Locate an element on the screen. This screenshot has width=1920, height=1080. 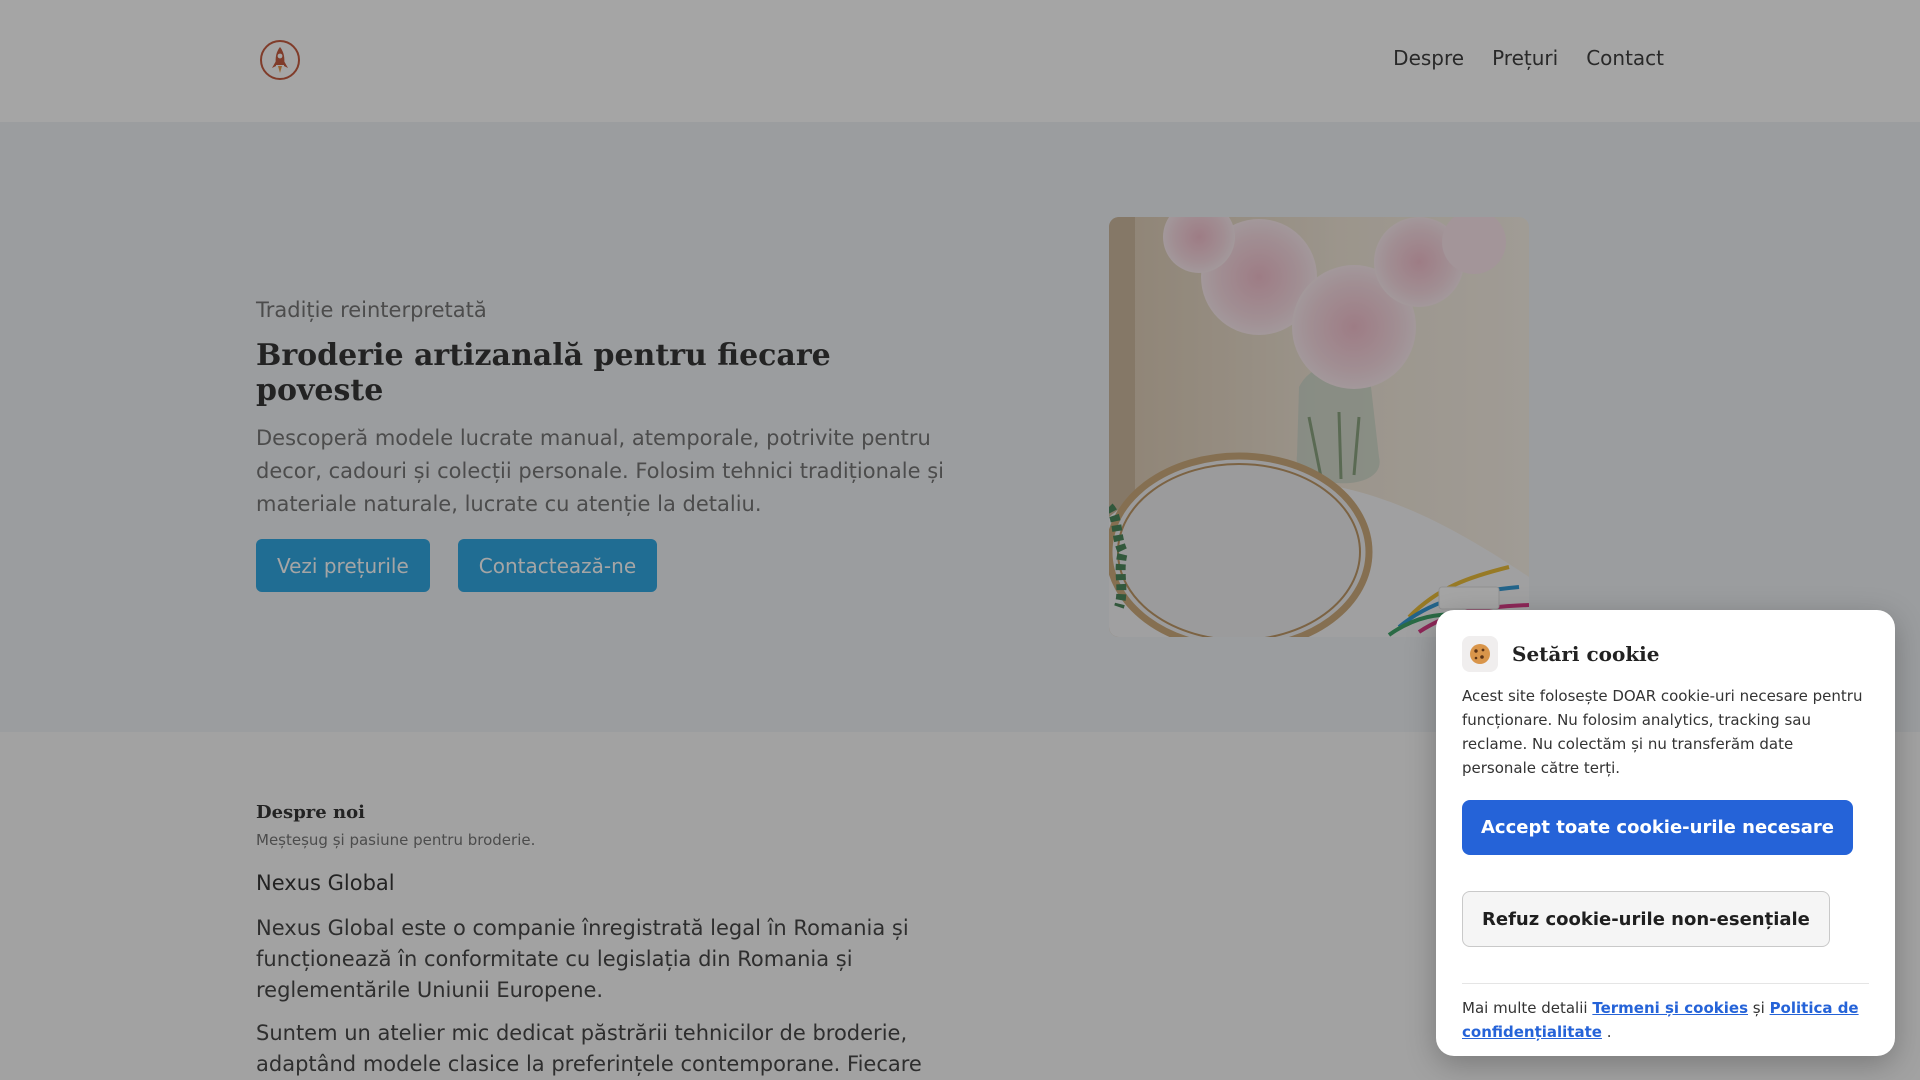
refuse-cookies-button: Refuz cookie-urile non-esențiale is located at coordinates (1646, 919).